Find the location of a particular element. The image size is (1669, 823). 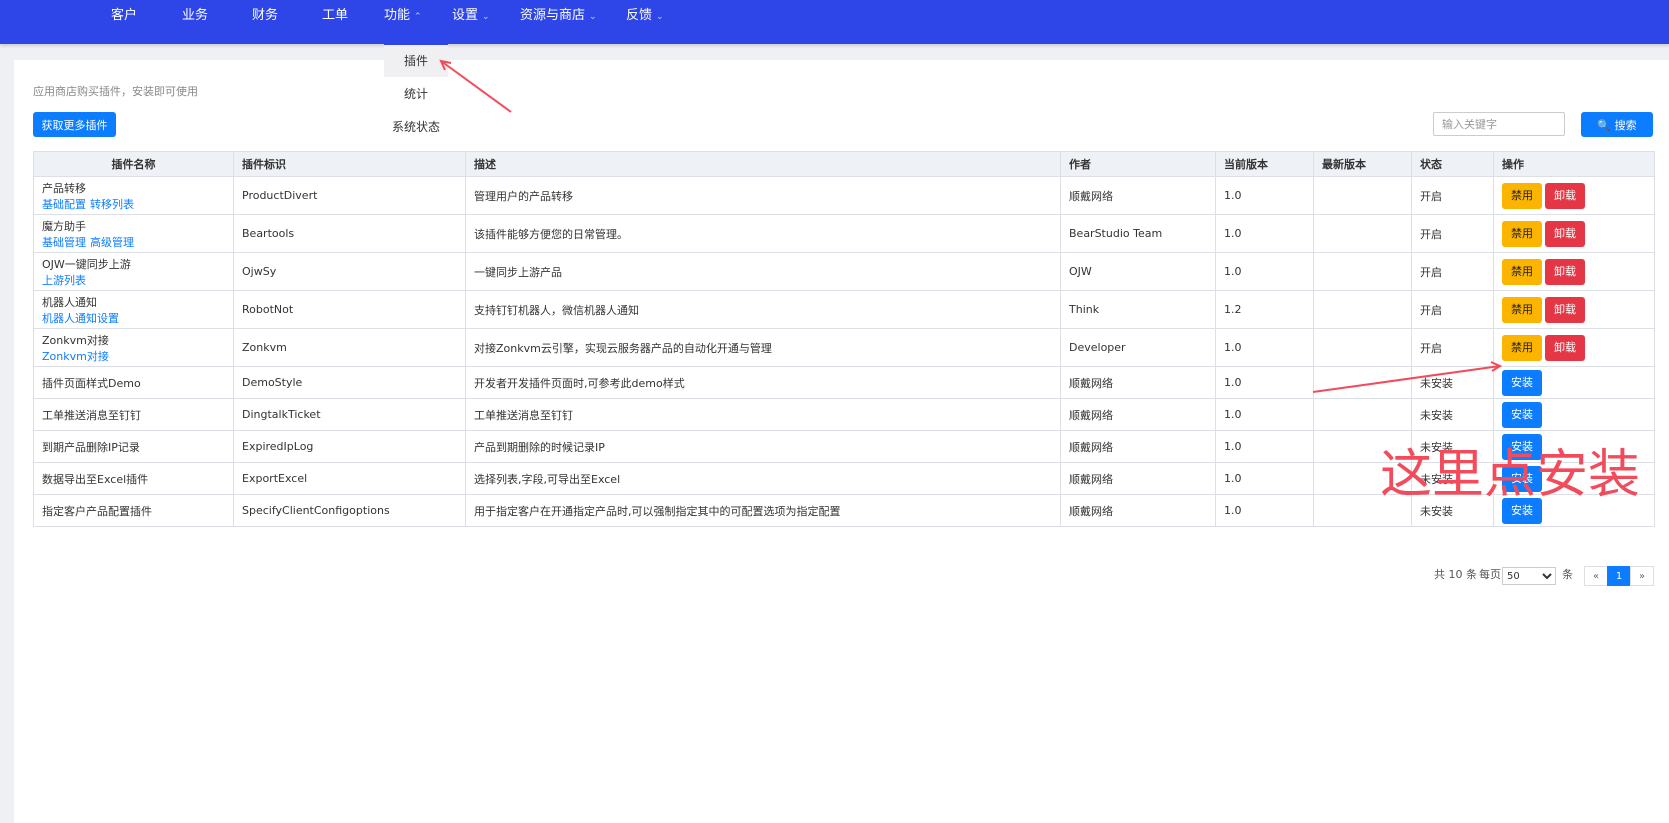

dropdown-item-statistics: 统计 is located at coordinates (416, 94).